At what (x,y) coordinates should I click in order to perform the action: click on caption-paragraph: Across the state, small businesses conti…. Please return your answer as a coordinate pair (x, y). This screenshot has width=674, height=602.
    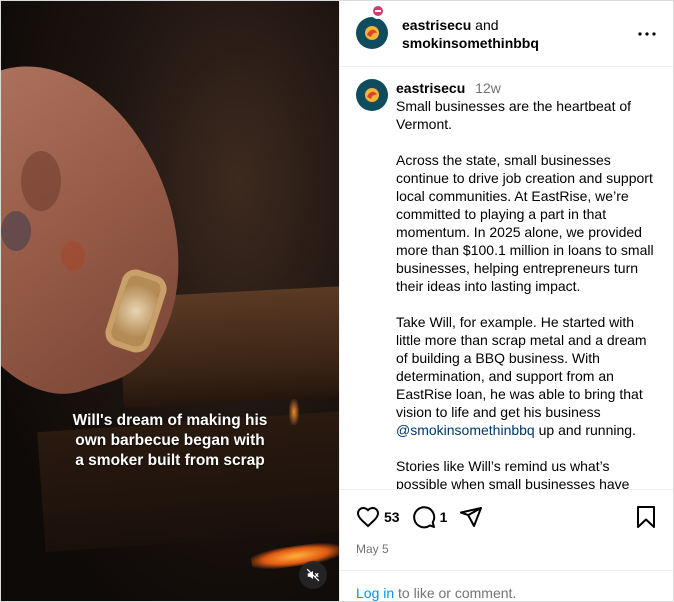
    Looking at the image, I should click on (525, 223).